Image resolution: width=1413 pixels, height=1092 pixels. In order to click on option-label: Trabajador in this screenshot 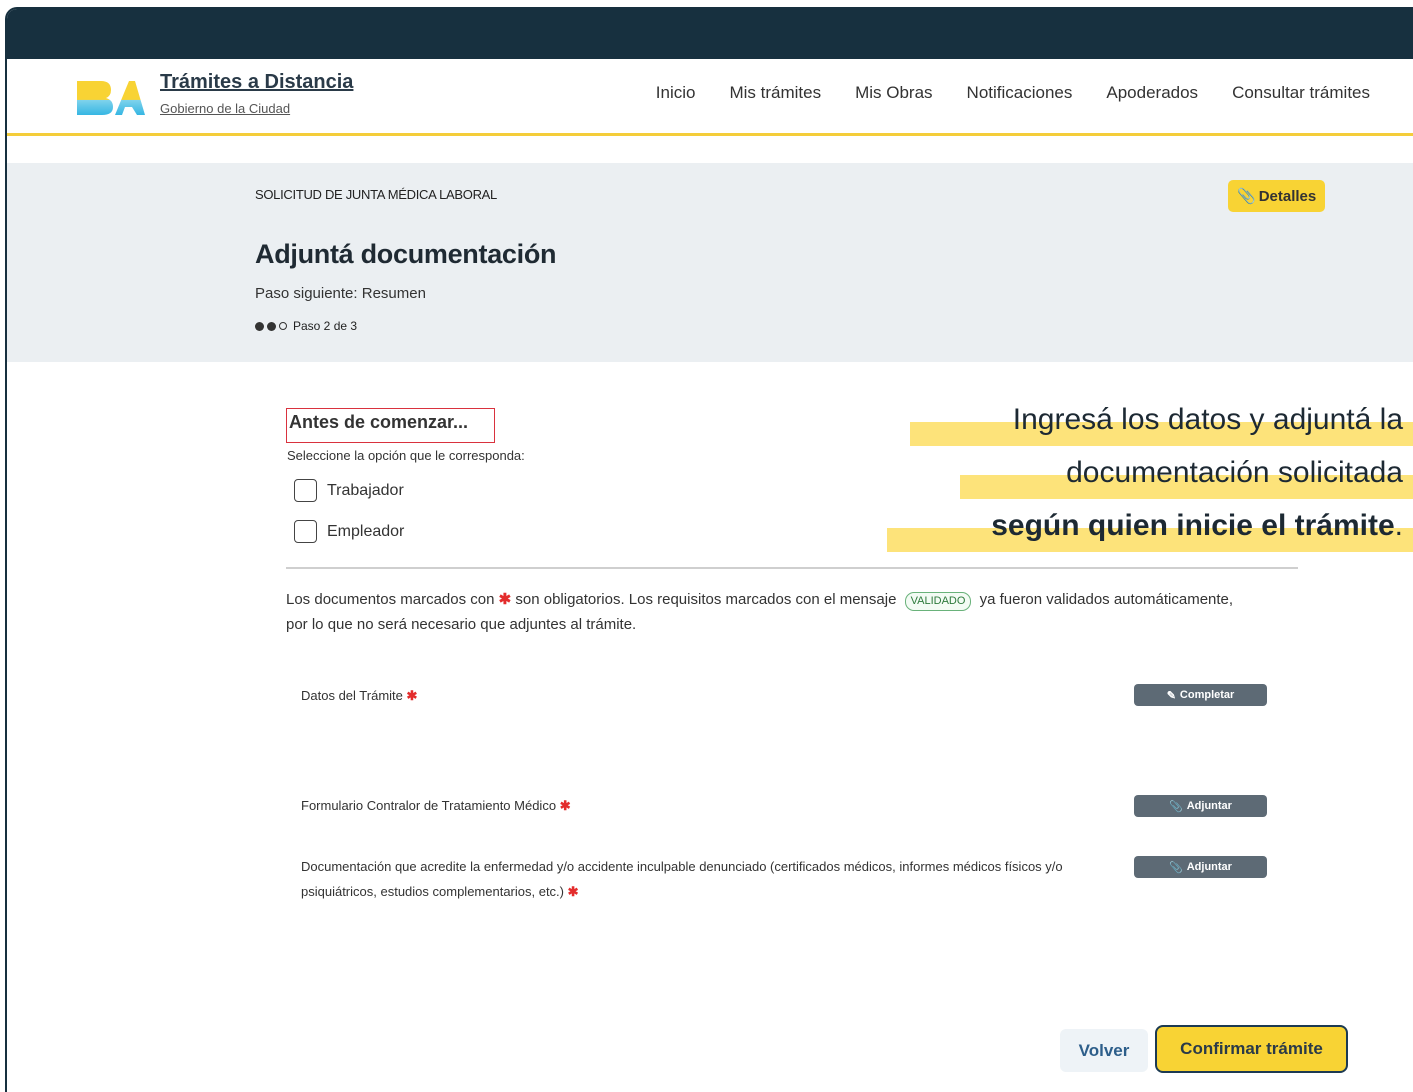, I will do `click(365, 490)`.